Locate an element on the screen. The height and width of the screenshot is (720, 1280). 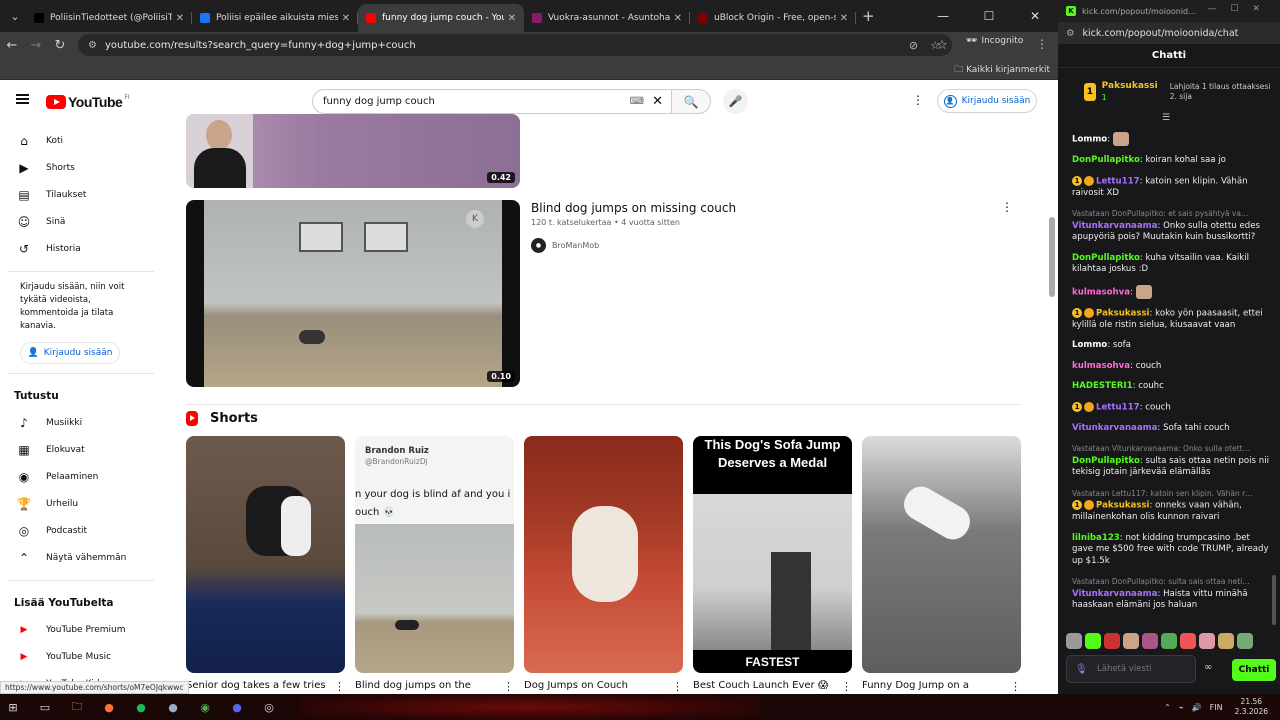
browser-tab: uBlock Origin - Free, open-sou… ✕ is located at coordinates (773, 18).